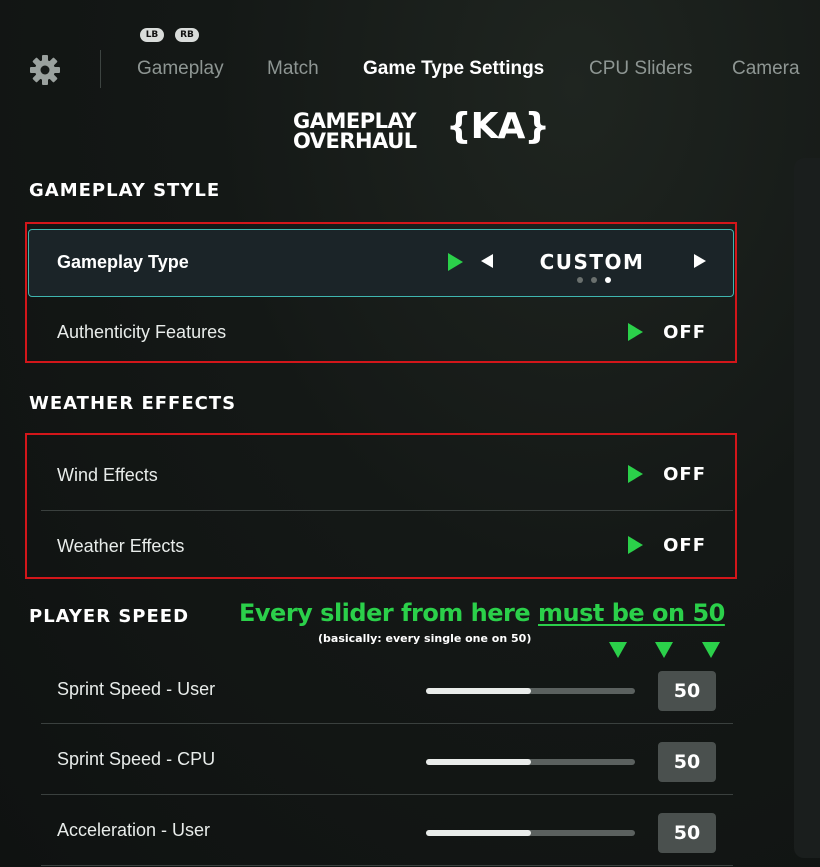 This screenshot has width=820, height=867. I want to click on arrow-left-icon, so click(487, 261).